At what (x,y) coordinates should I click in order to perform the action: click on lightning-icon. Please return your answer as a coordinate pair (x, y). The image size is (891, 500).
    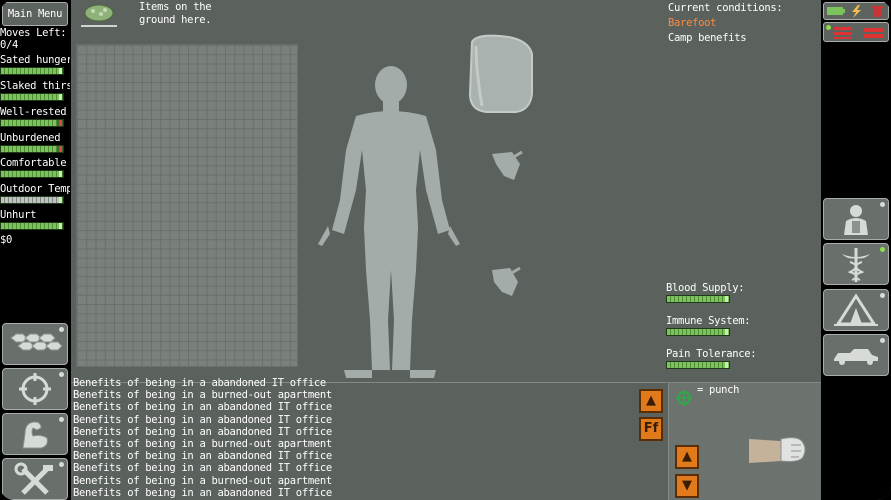
    Looking at the image, I should click on (856, 11).